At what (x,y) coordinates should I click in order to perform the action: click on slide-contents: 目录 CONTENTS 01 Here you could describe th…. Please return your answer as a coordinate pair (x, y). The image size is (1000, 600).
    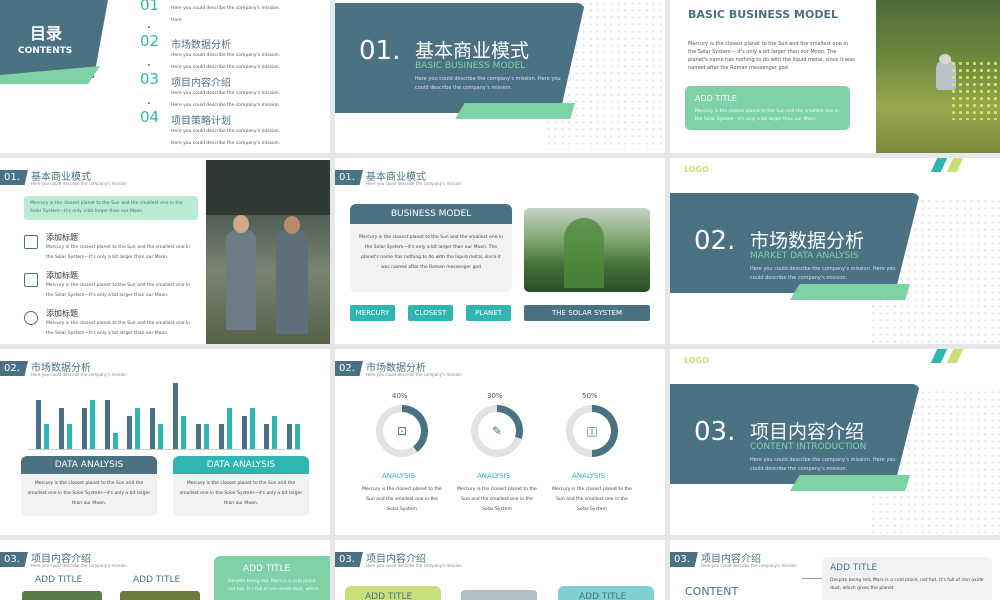
    Looking at the image, I should click on (165, 76).